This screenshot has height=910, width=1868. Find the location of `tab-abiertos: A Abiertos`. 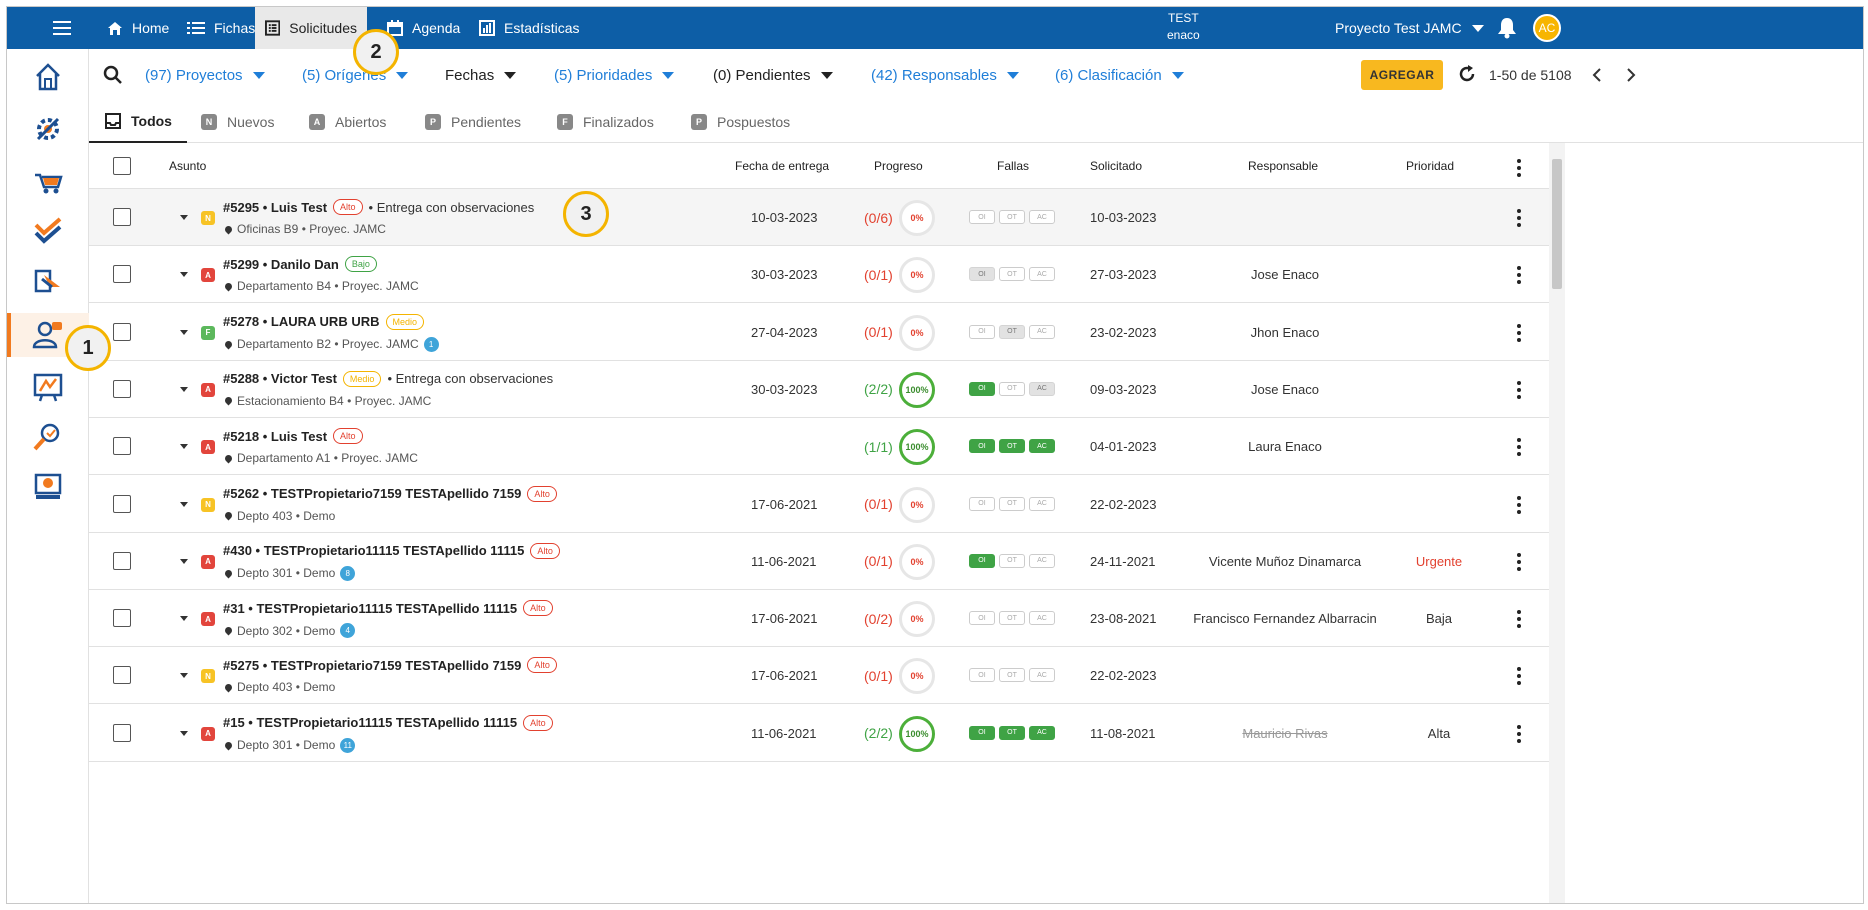

tab-abiertos: A Abiertos is located at coordinates (347, 122).